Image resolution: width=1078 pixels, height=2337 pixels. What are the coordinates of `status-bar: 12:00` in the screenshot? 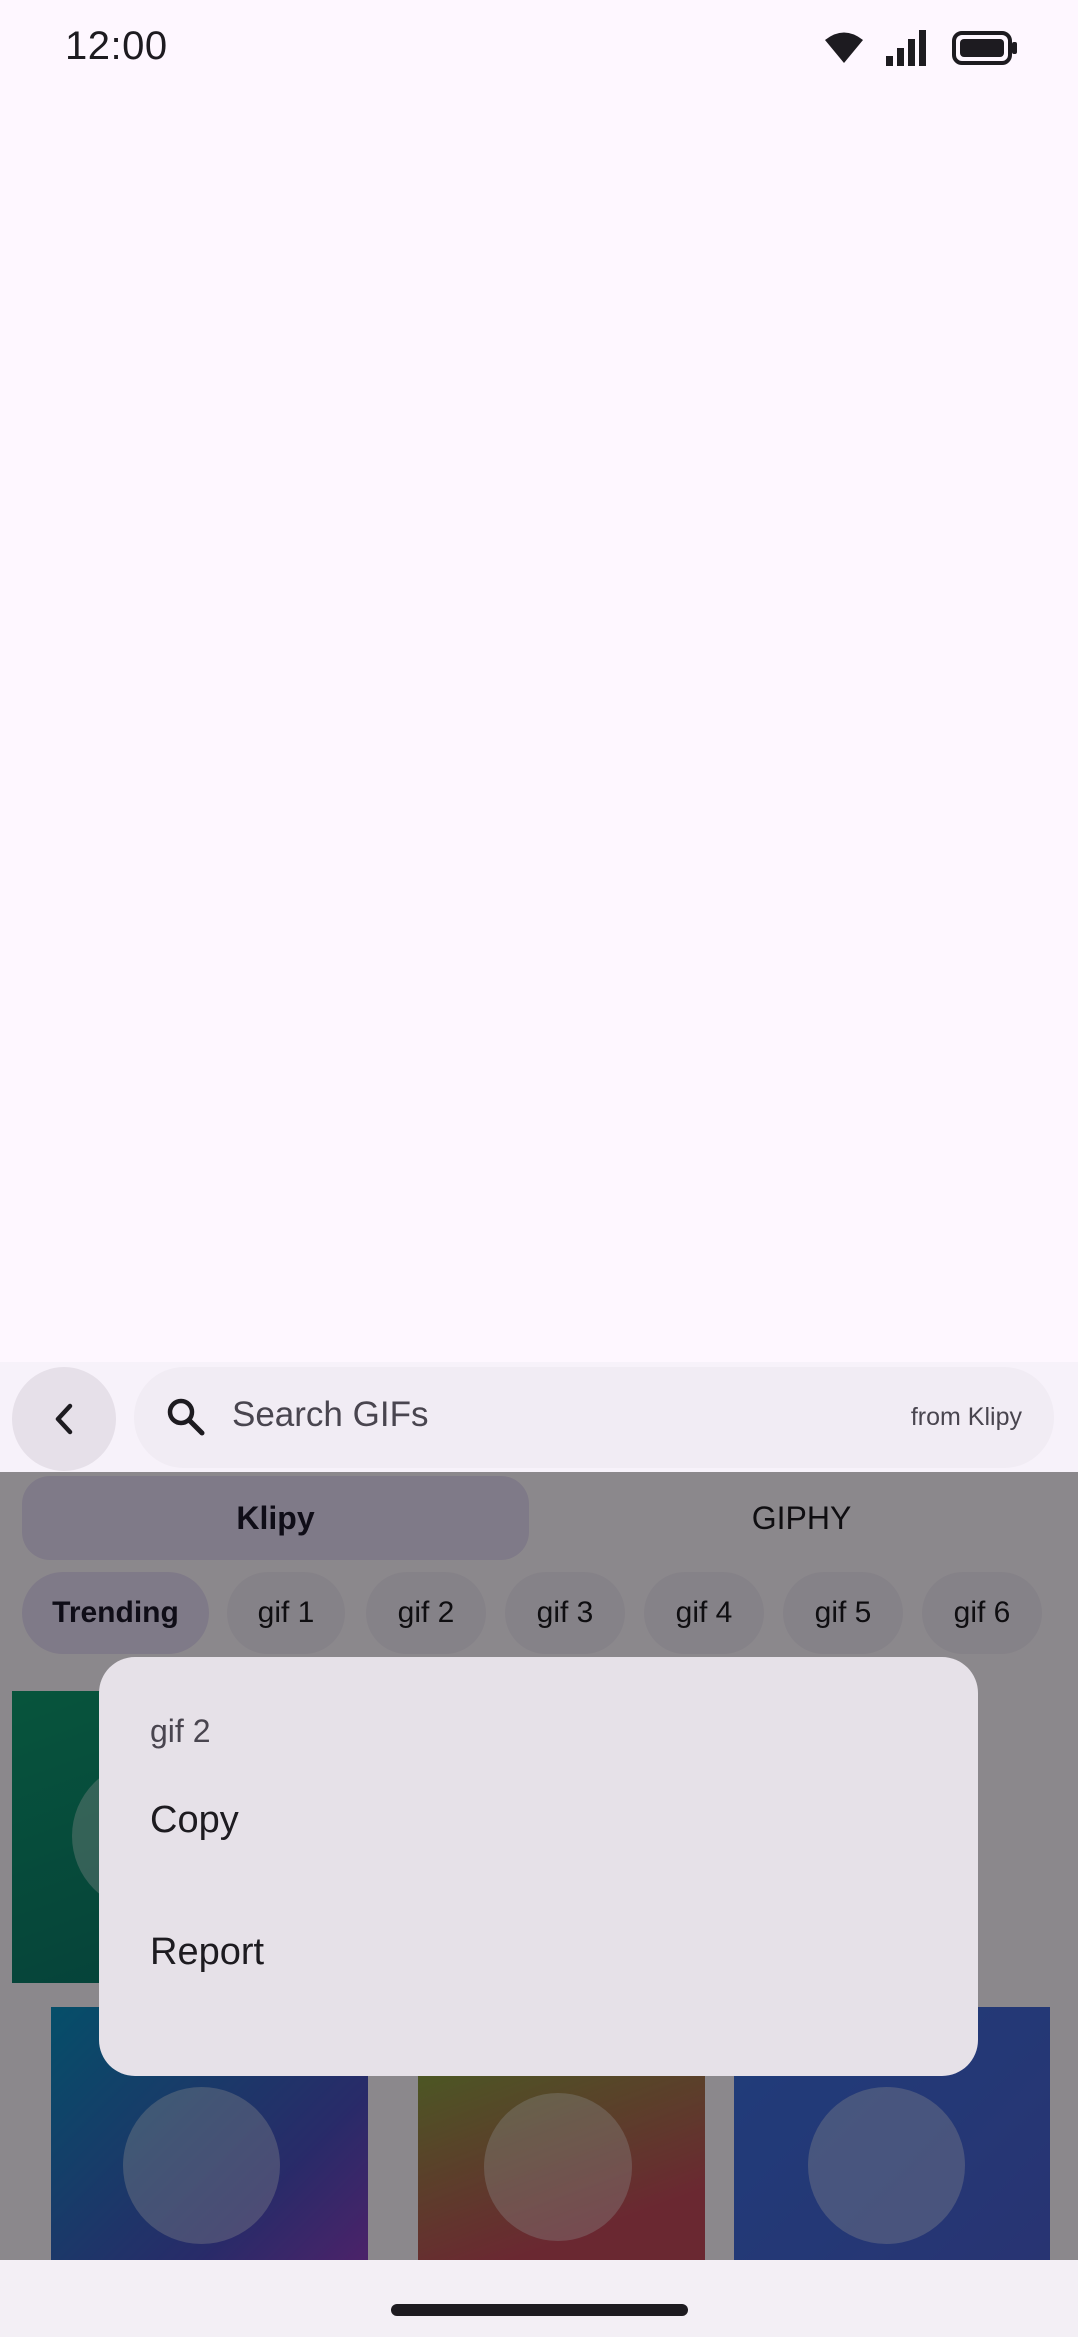 It's located at (539, 48).